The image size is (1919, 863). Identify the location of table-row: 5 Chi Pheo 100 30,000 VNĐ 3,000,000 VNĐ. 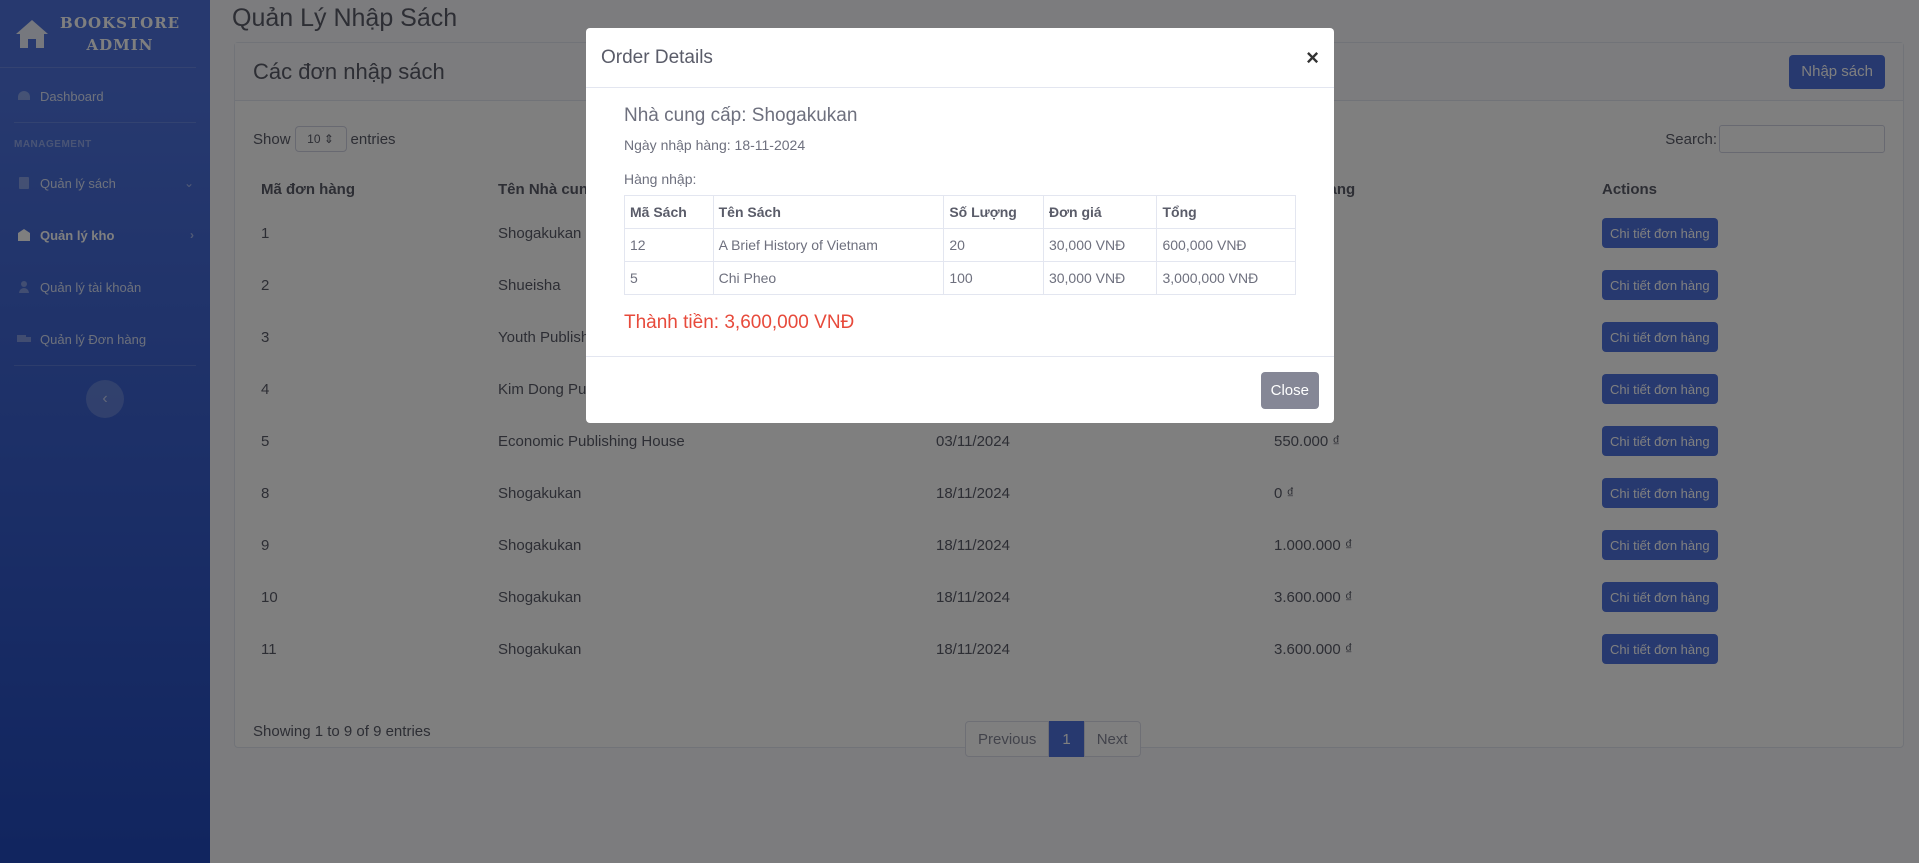
(960, 278).